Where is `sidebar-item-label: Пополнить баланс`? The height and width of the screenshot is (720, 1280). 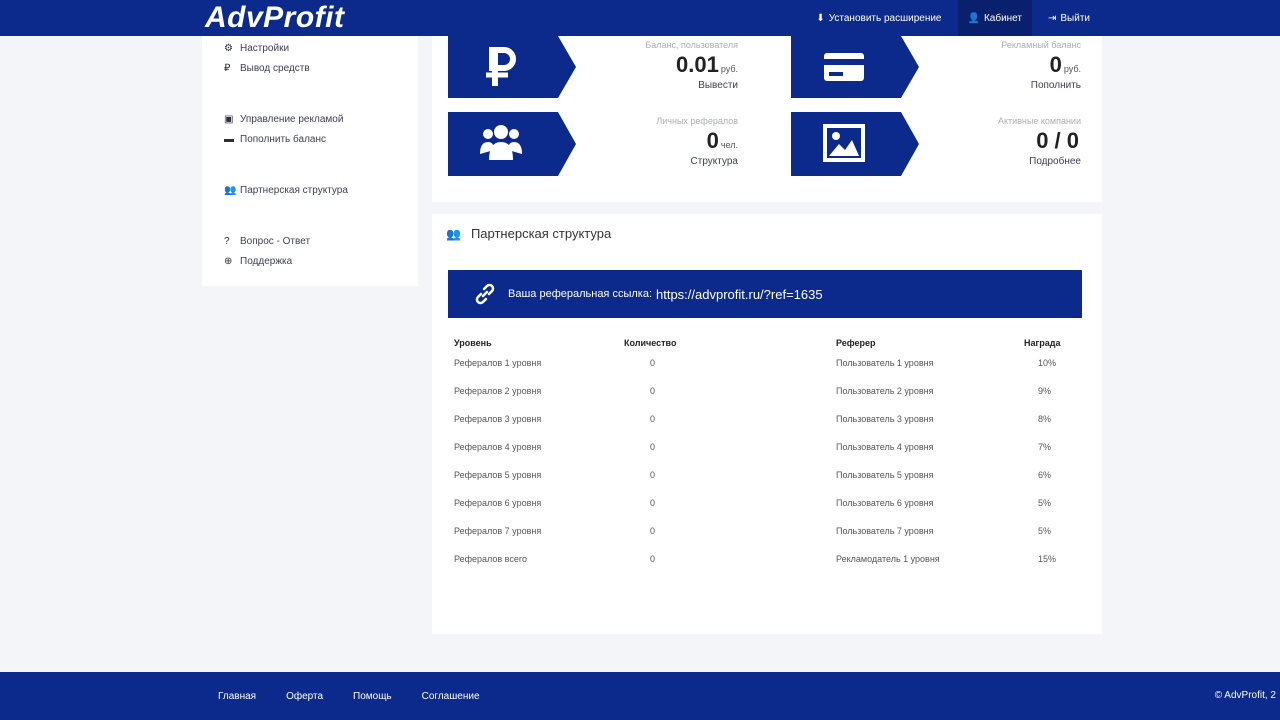 sidebar-item-label: Пополнить баланс is located at coordinates (283, 139).